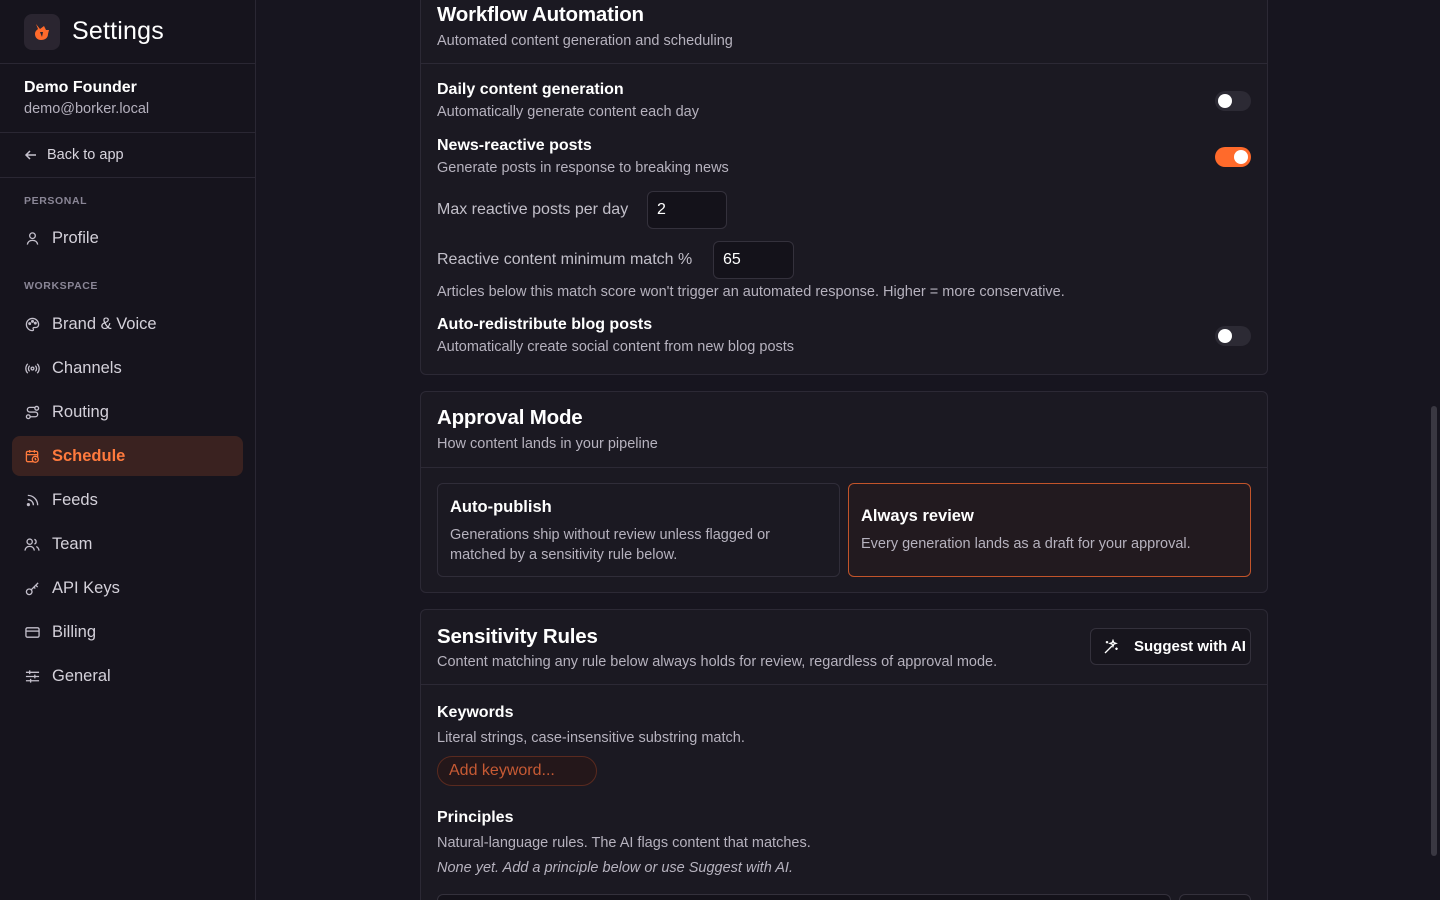  I want to click on team-icon, so click(32, 544).